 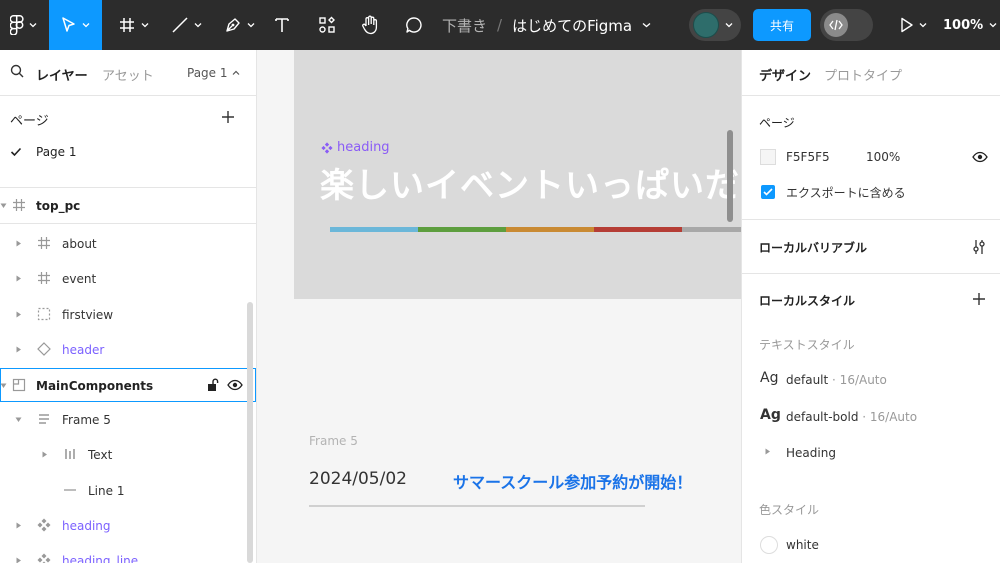 I want to click on hand-tool-button, so click(x=370, y=25).